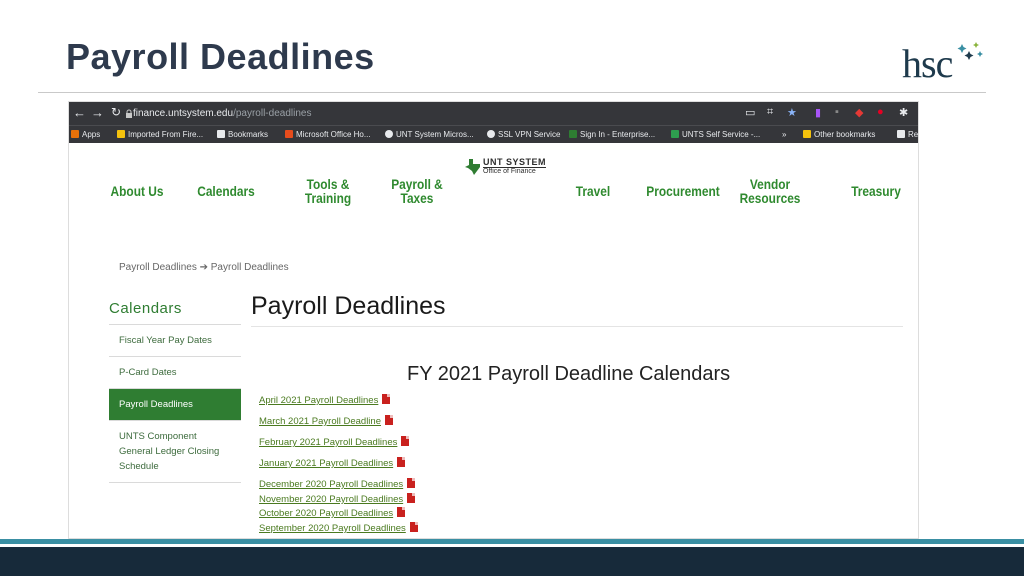  I want to click on lock-icon, so click(129, 113).